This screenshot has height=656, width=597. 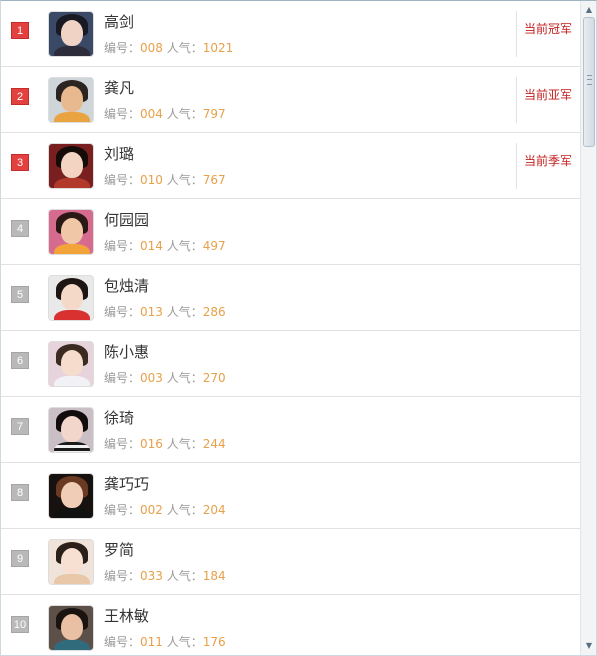 What do you see at coordinates (119, 417) in the screenshot?
I see `contestant-name: 徐琦` at bounding box center [119, 417].